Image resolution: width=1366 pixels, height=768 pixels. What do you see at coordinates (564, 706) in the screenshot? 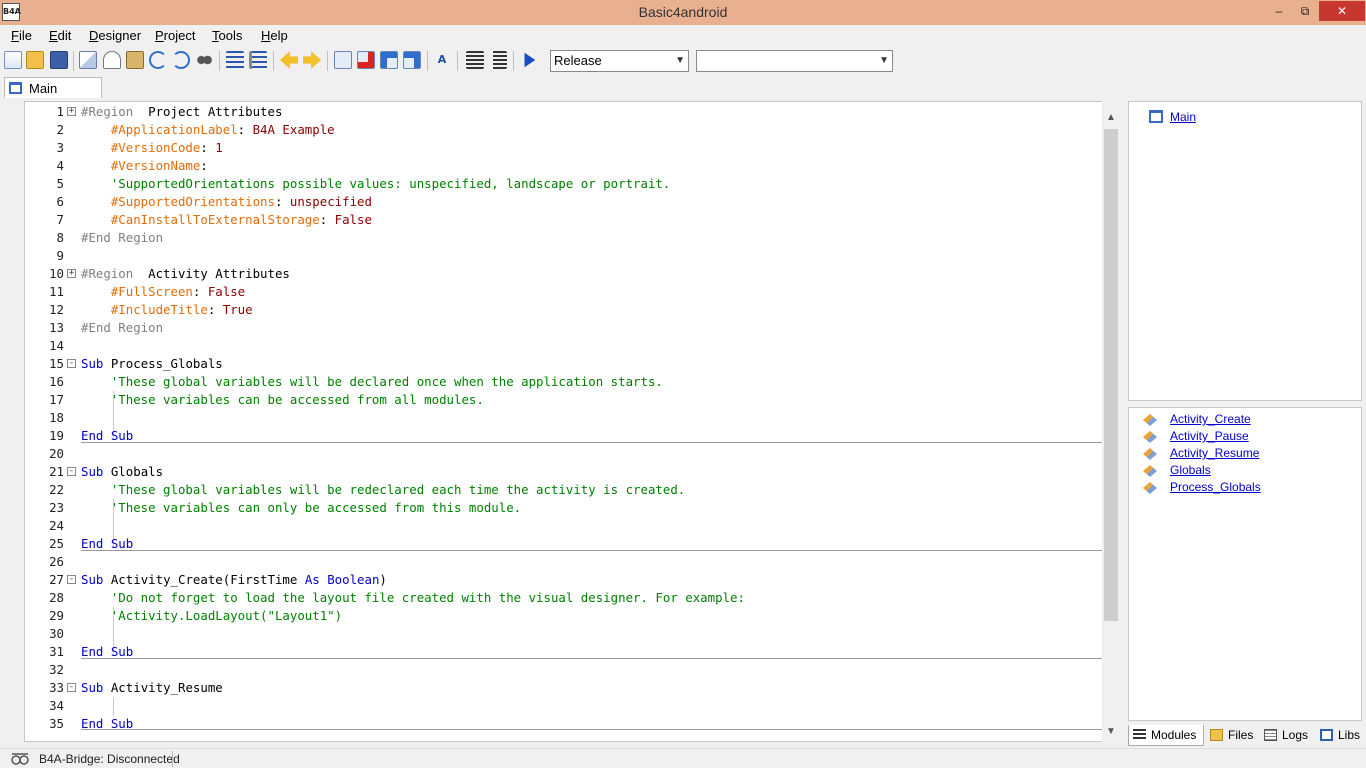
I see `code-line: 34` at bounding box center [564, 706].